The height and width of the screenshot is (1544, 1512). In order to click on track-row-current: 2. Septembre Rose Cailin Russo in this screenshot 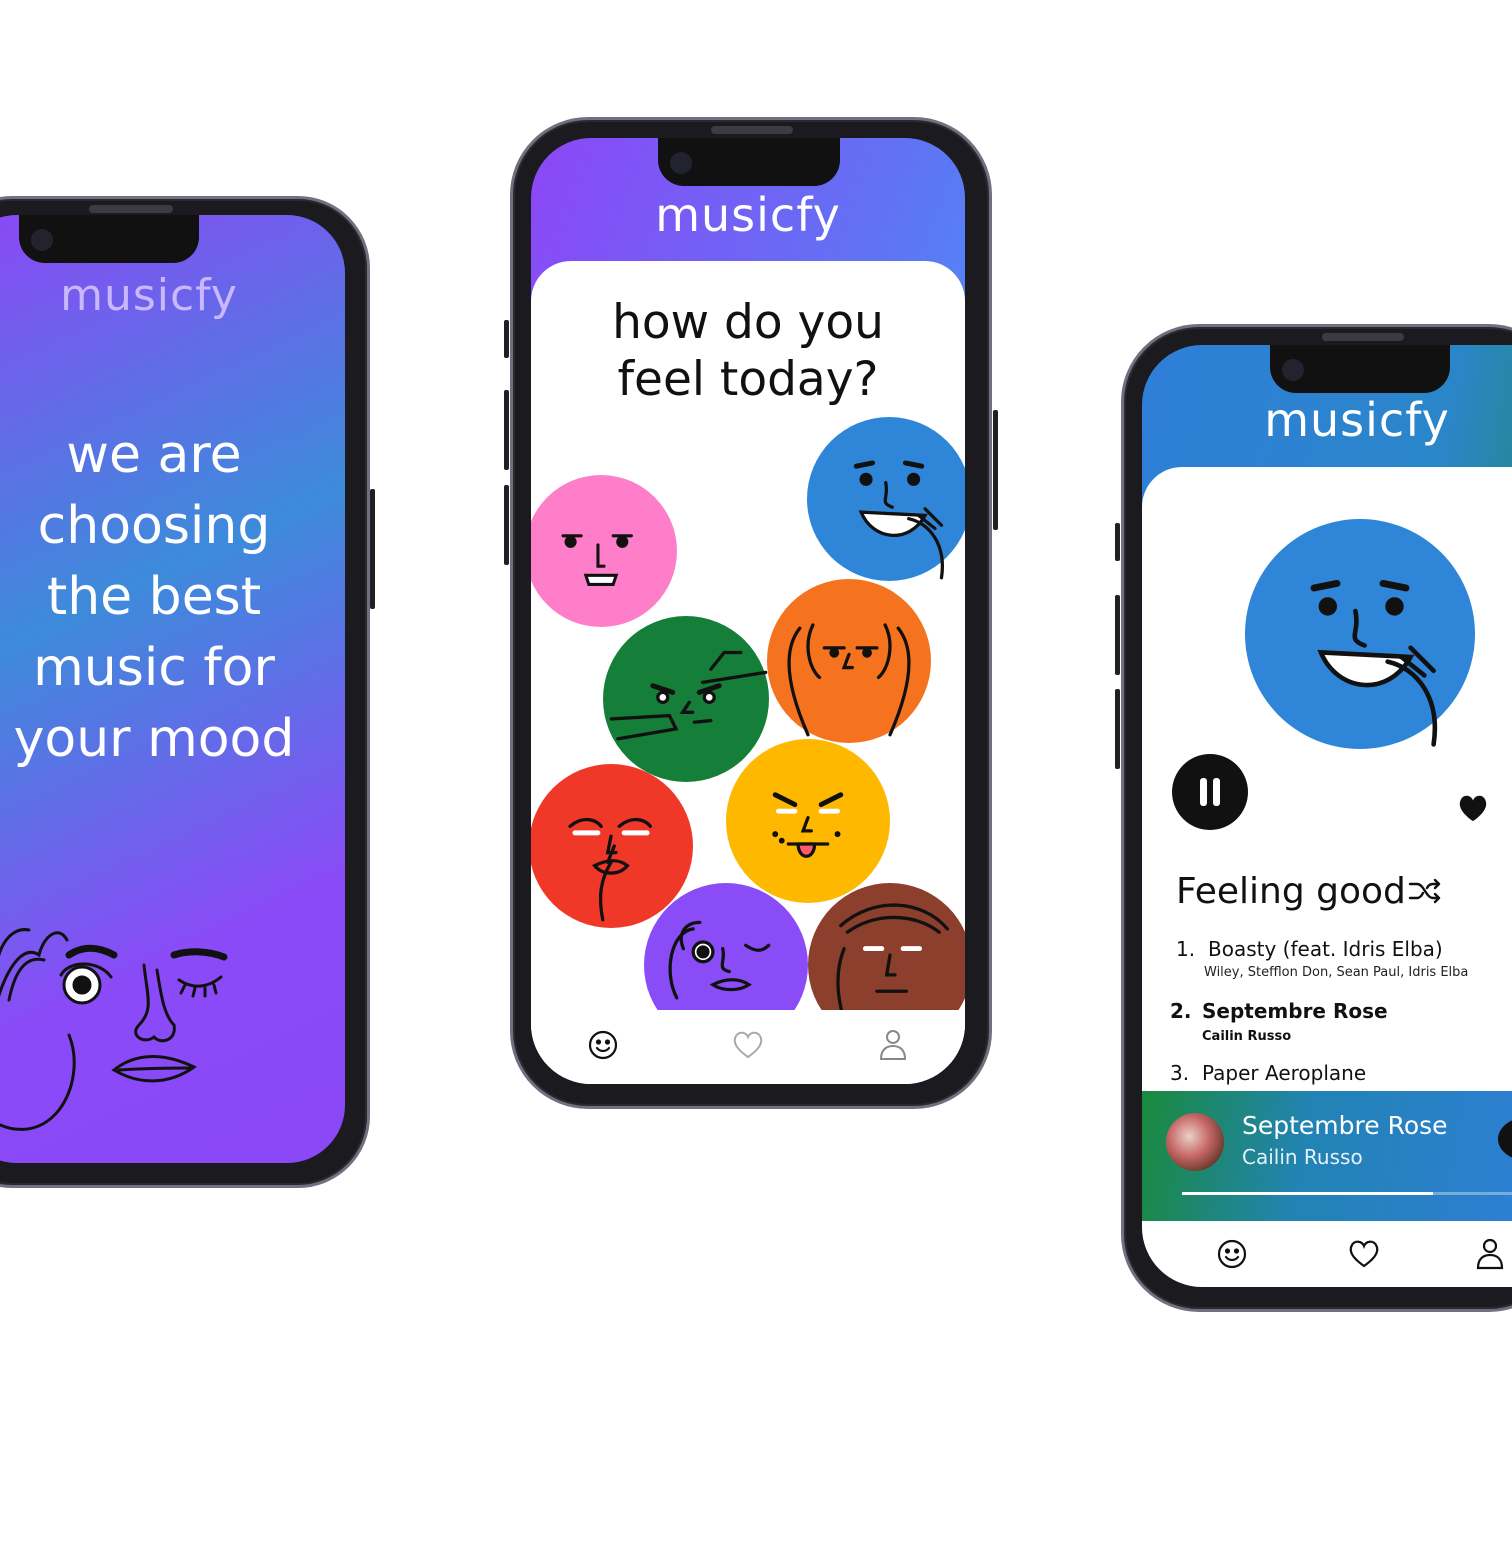, I will do `click(1341, 1030)`.